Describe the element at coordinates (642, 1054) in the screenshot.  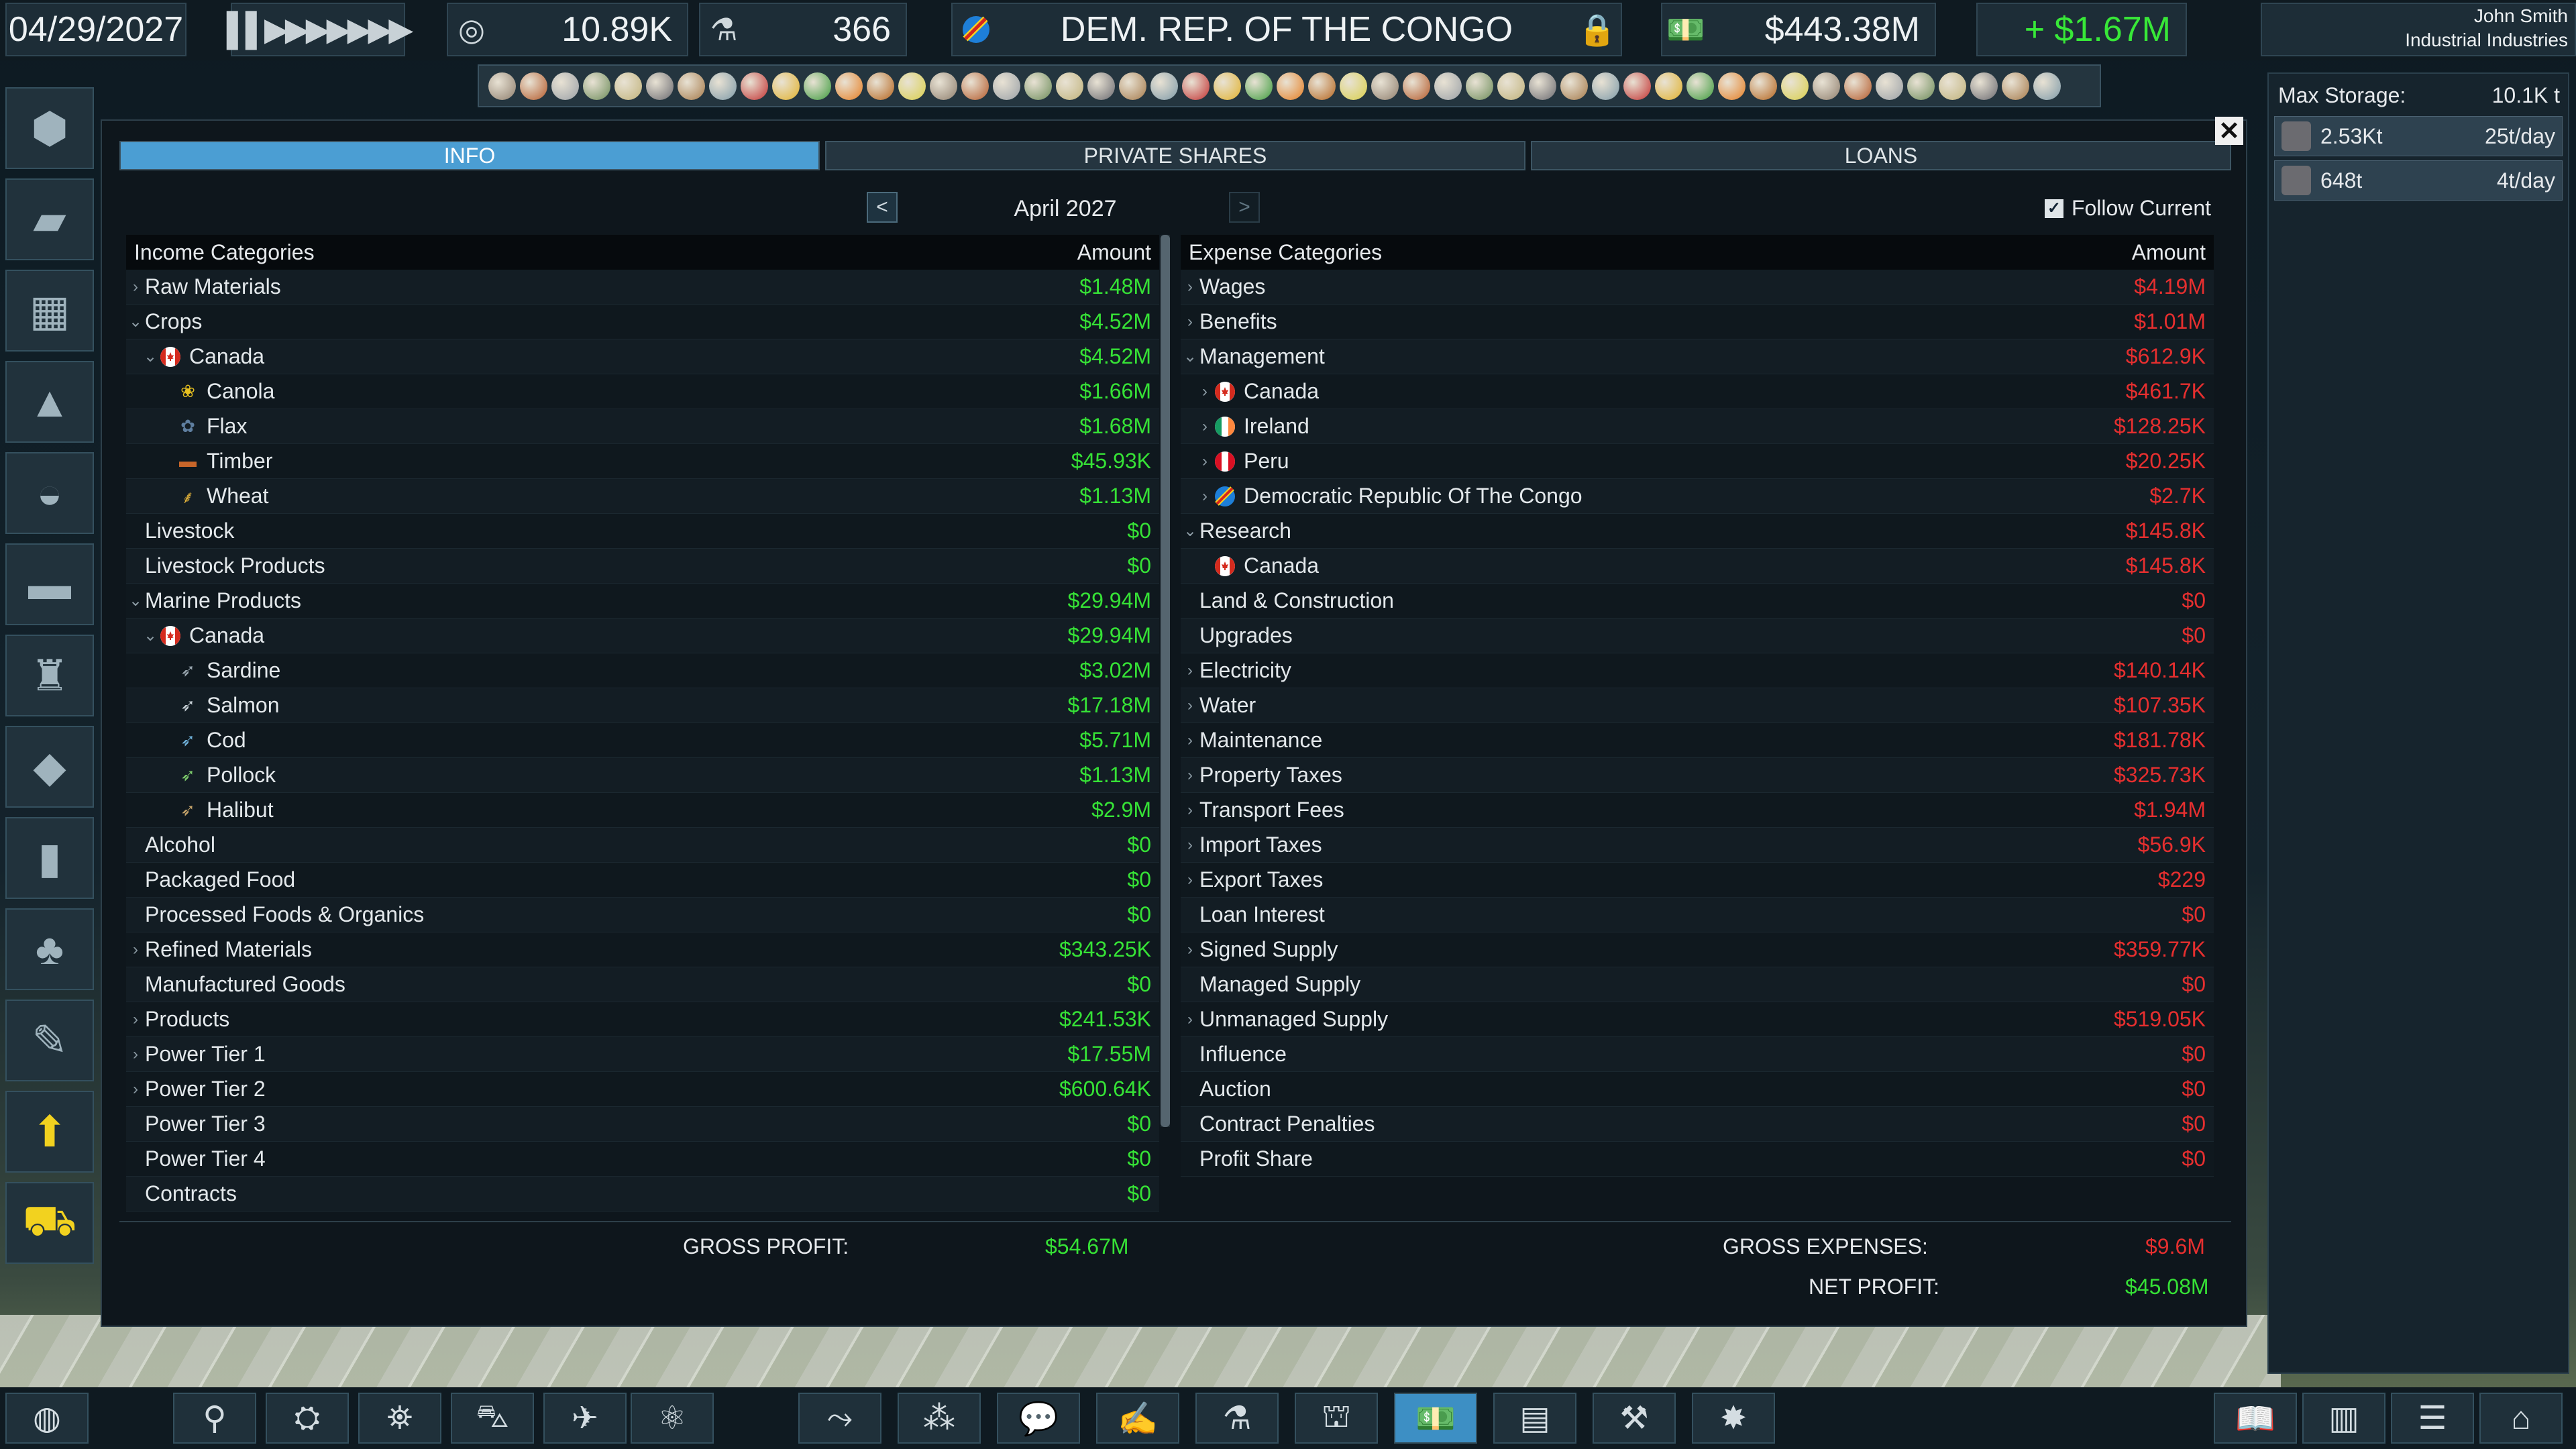
I see `table-row: › Power Tier 1 $17.55M` at that location.